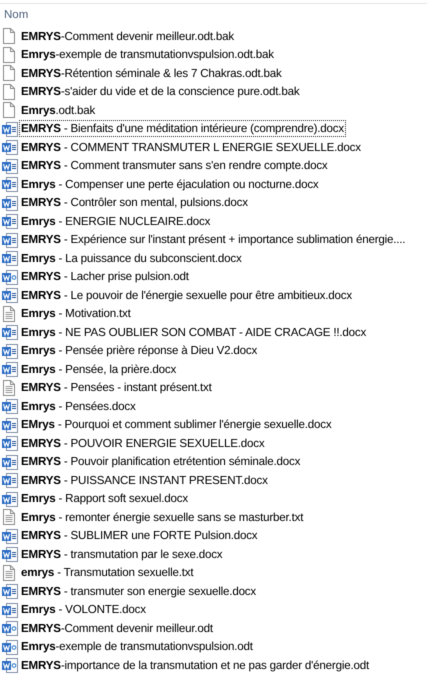 This screenshot has height=693, width=427. I want to click on file-name: EMRYS - Lacher prise pulsion.odt, so click(105, 276).